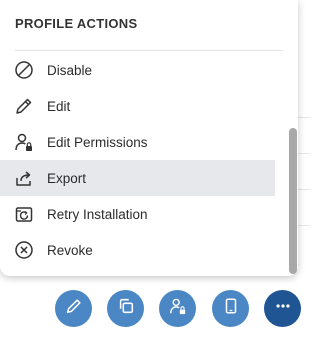 The image size is (320, 340). I want to click on menu-item-disable: Disable, so click(137, 70).